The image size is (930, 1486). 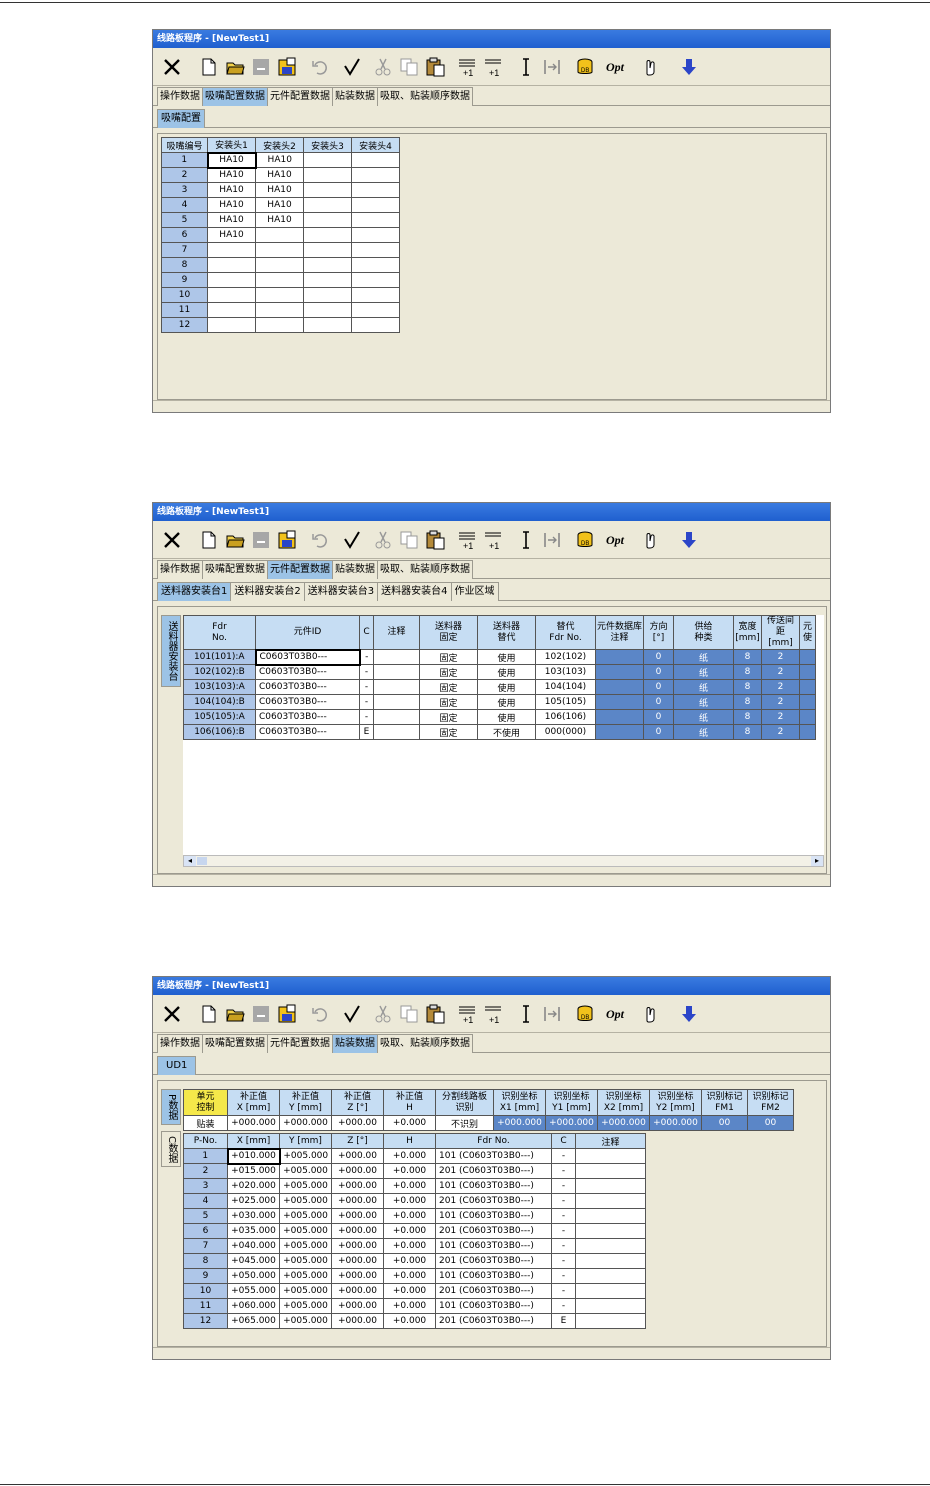 I want to click on check-icon, so click(x=352, y=1014).